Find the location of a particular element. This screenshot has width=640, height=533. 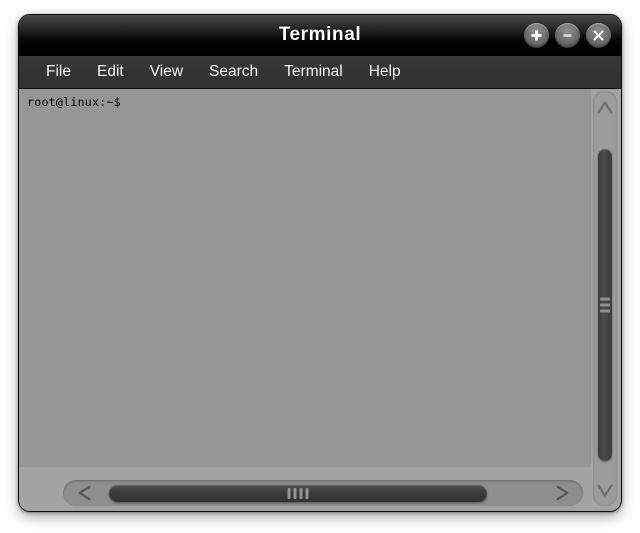

shell-prompt: root@linux:~$ is located at coordinates (74, 102).